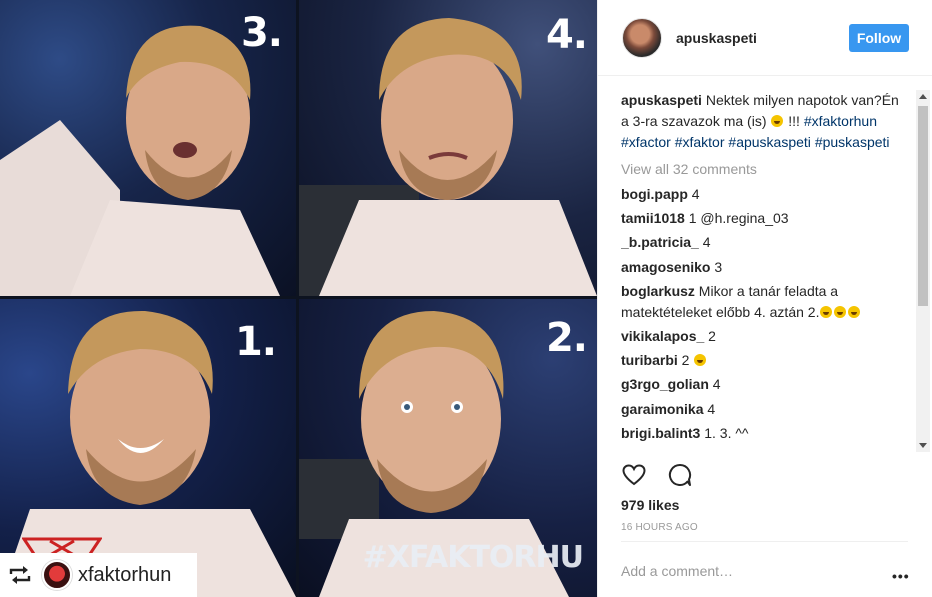 The height and width of the screenshot is (597, 932). I want to click on list-item: _b.patricia_ 4, so click(764, 242).